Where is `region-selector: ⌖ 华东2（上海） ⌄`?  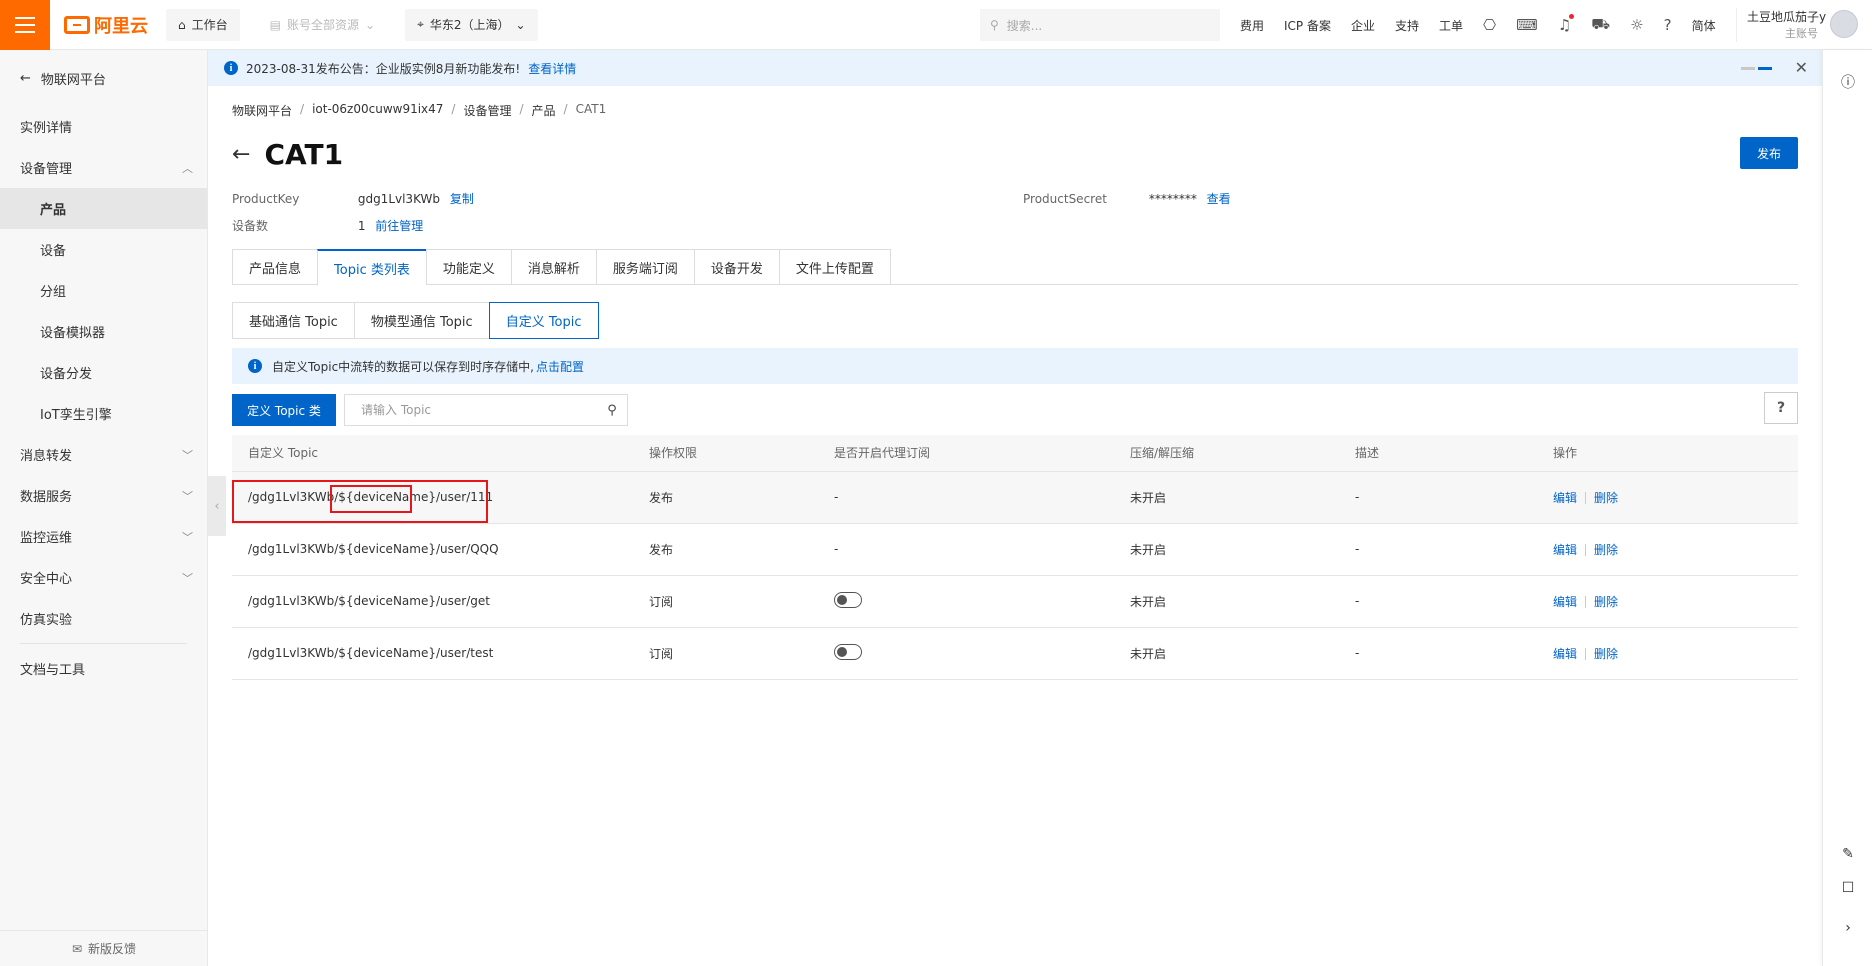
region-selector: ⌖ 华东2（上海） ⌄ is located at coordinates (471, 24).